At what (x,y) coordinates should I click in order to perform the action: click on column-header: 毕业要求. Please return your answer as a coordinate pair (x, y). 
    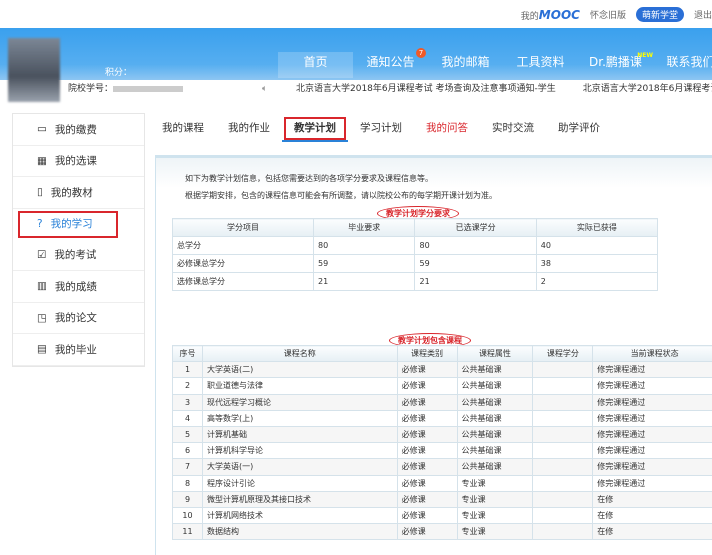
    Looking at the image, I should click on (364, 228).